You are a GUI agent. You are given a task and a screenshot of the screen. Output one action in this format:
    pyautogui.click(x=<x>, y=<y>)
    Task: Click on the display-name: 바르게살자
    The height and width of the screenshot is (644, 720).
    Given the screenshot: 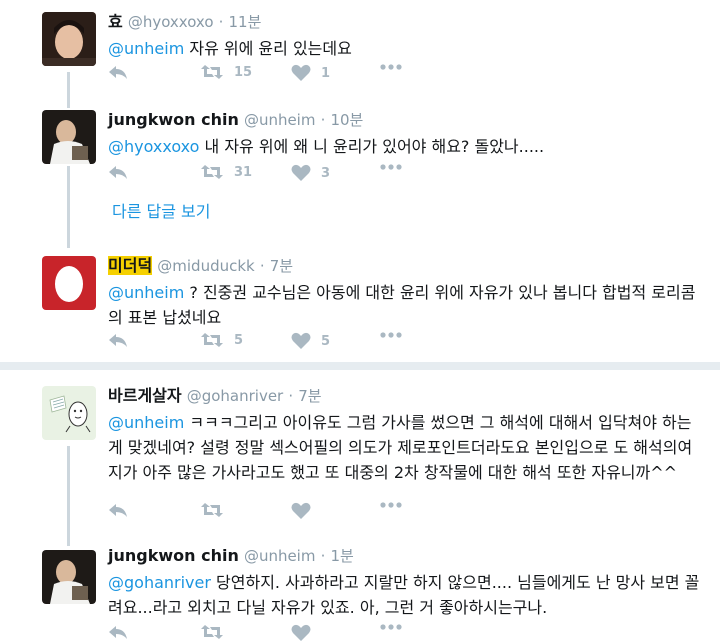 What is the action you would take?
    pyautogui.click(x=145, y=395)
    